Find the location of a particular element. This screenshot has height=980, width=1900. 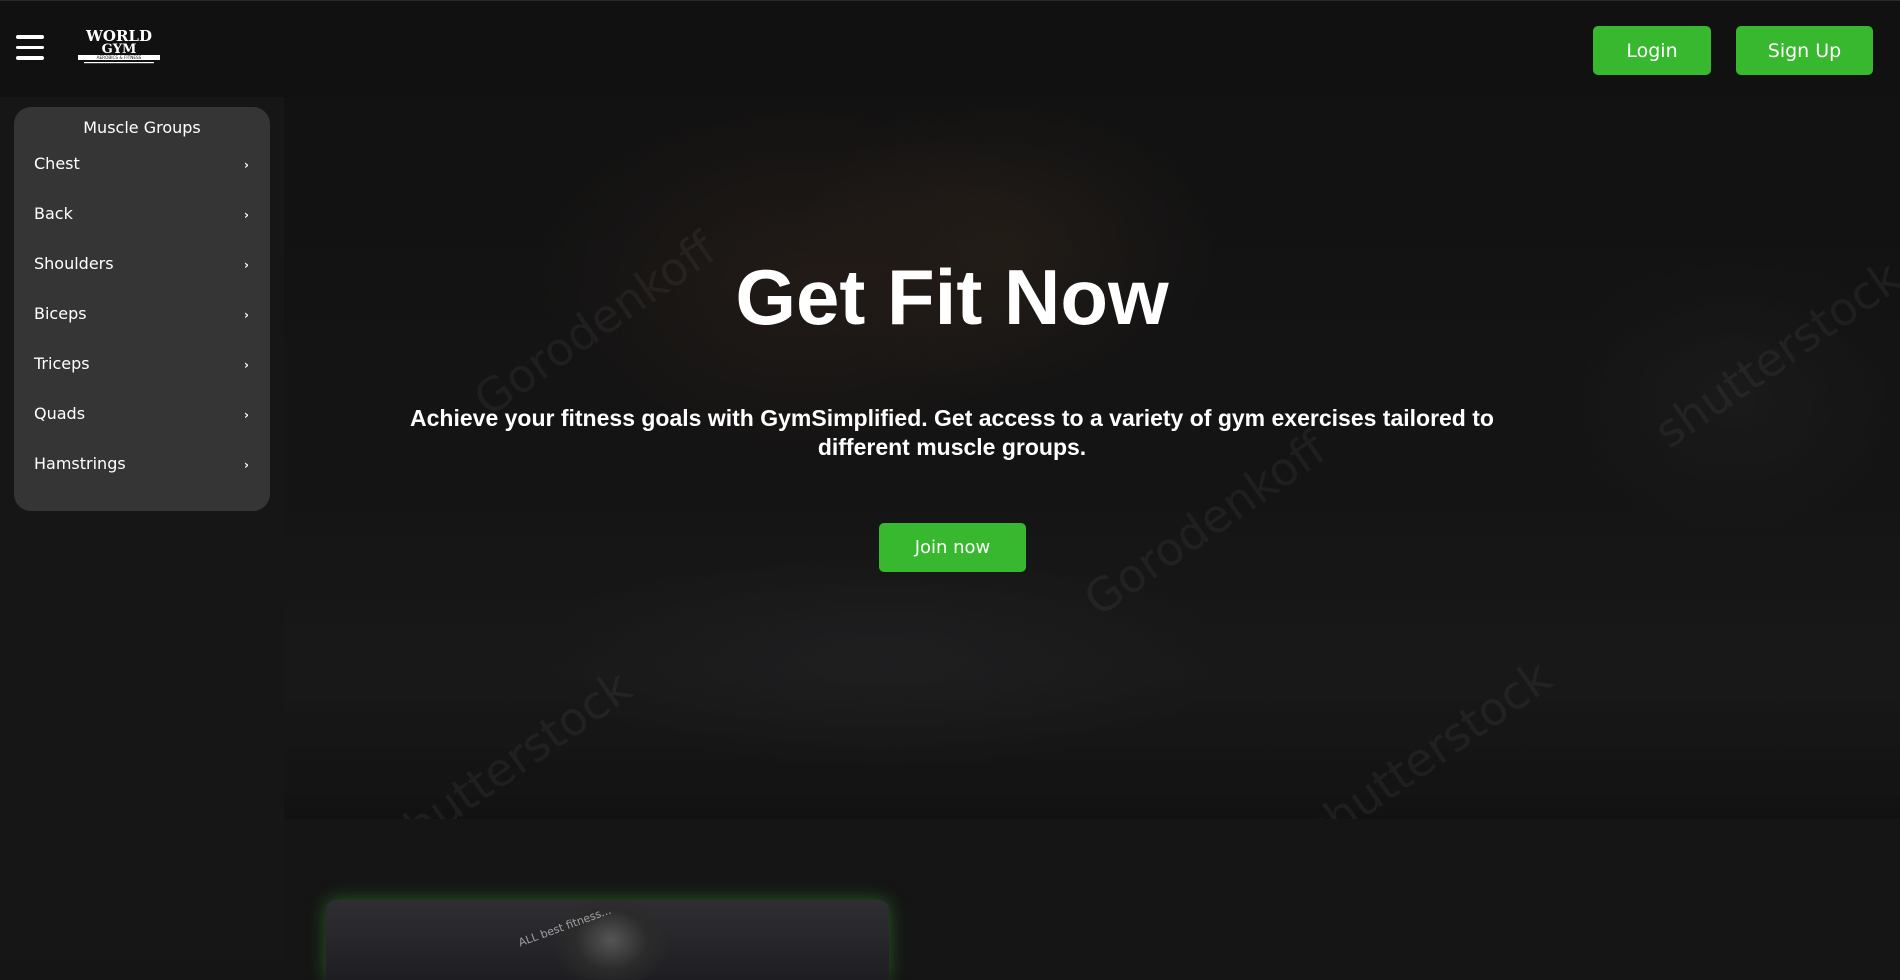

join-now-button: Join now is located at coordinates (952, 547).